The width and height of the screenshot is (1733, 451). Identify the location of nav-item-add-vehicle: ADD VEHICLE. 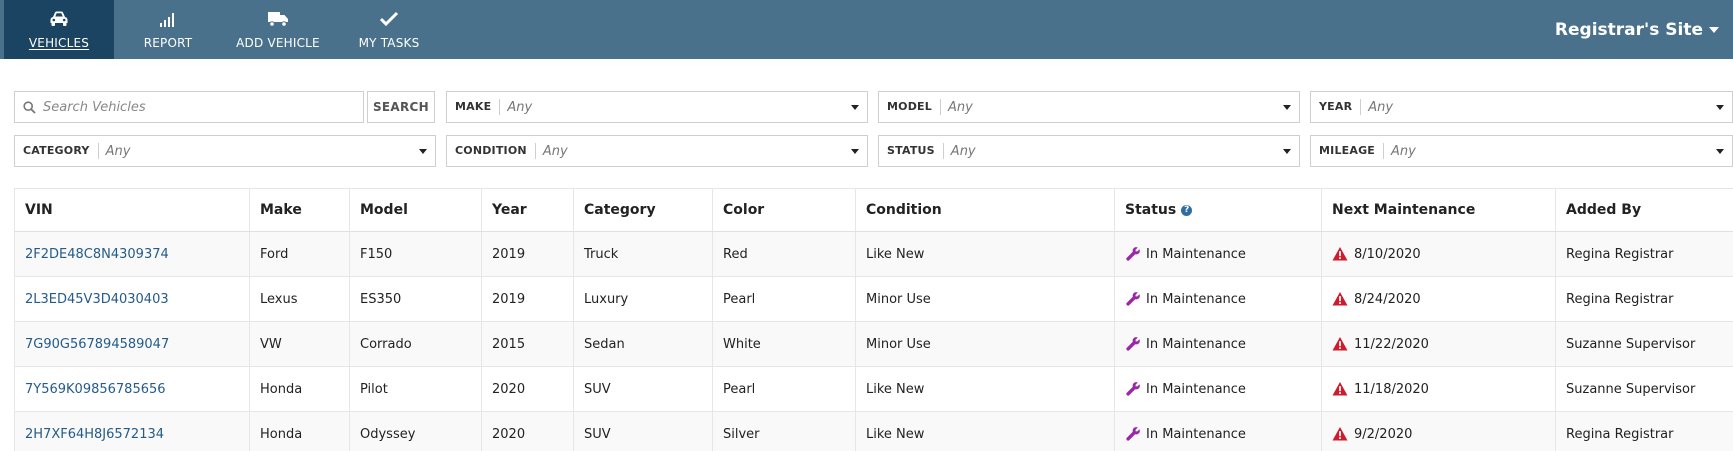
(278, 29).